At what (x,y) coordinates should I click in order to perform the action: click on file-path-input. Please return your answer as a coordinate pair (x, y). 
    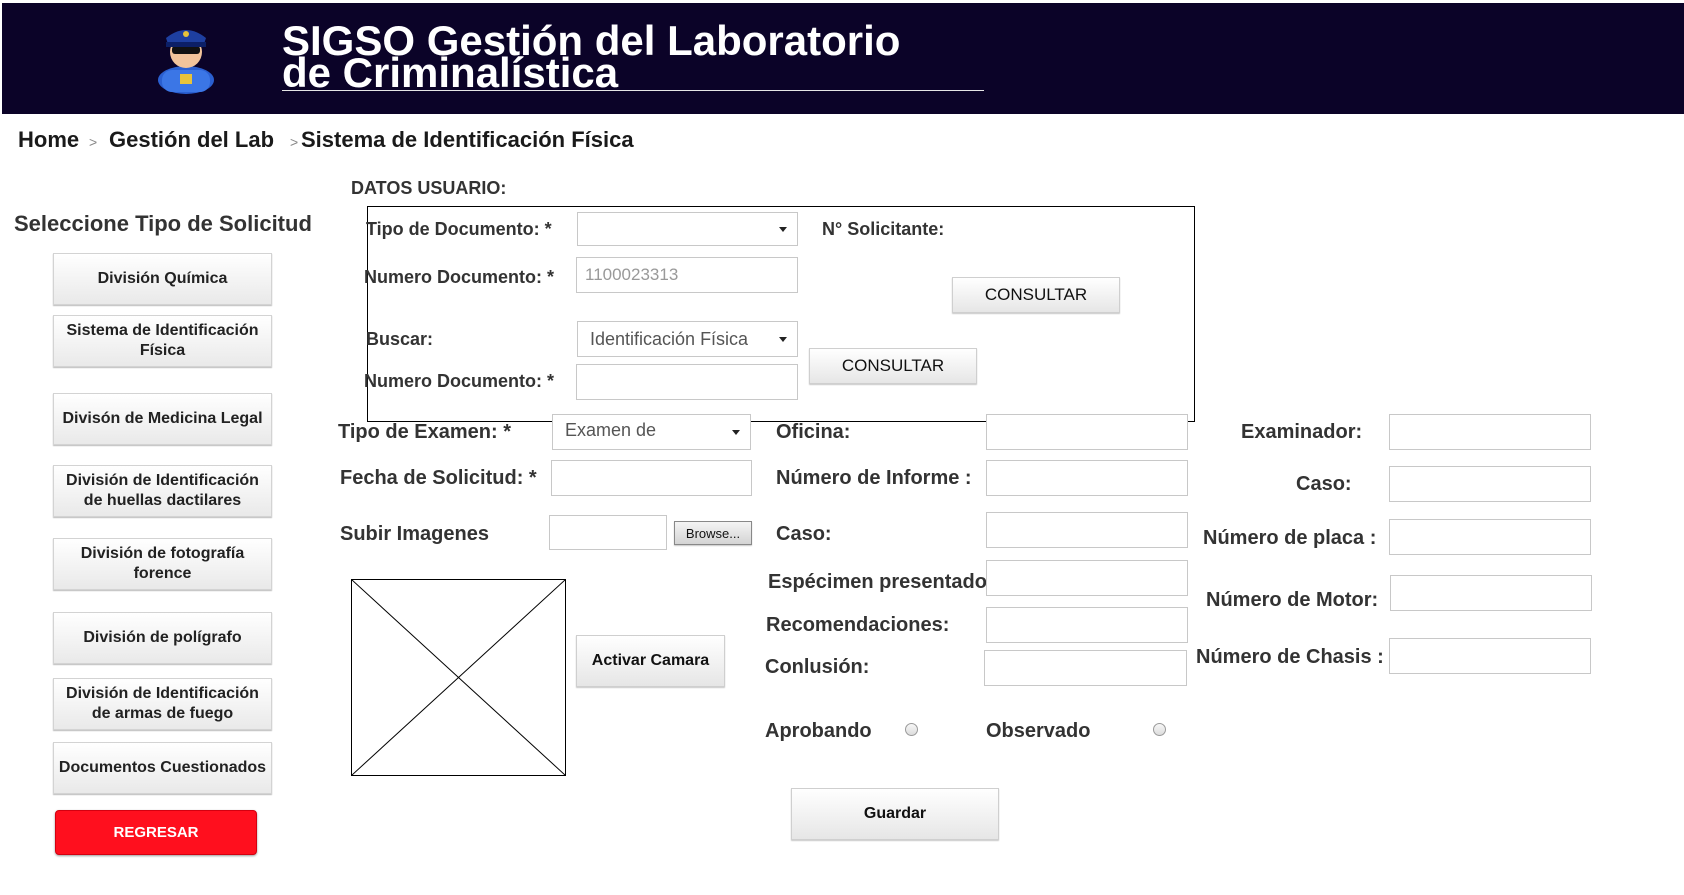
    Looking at the image, I should click on (608, 532).